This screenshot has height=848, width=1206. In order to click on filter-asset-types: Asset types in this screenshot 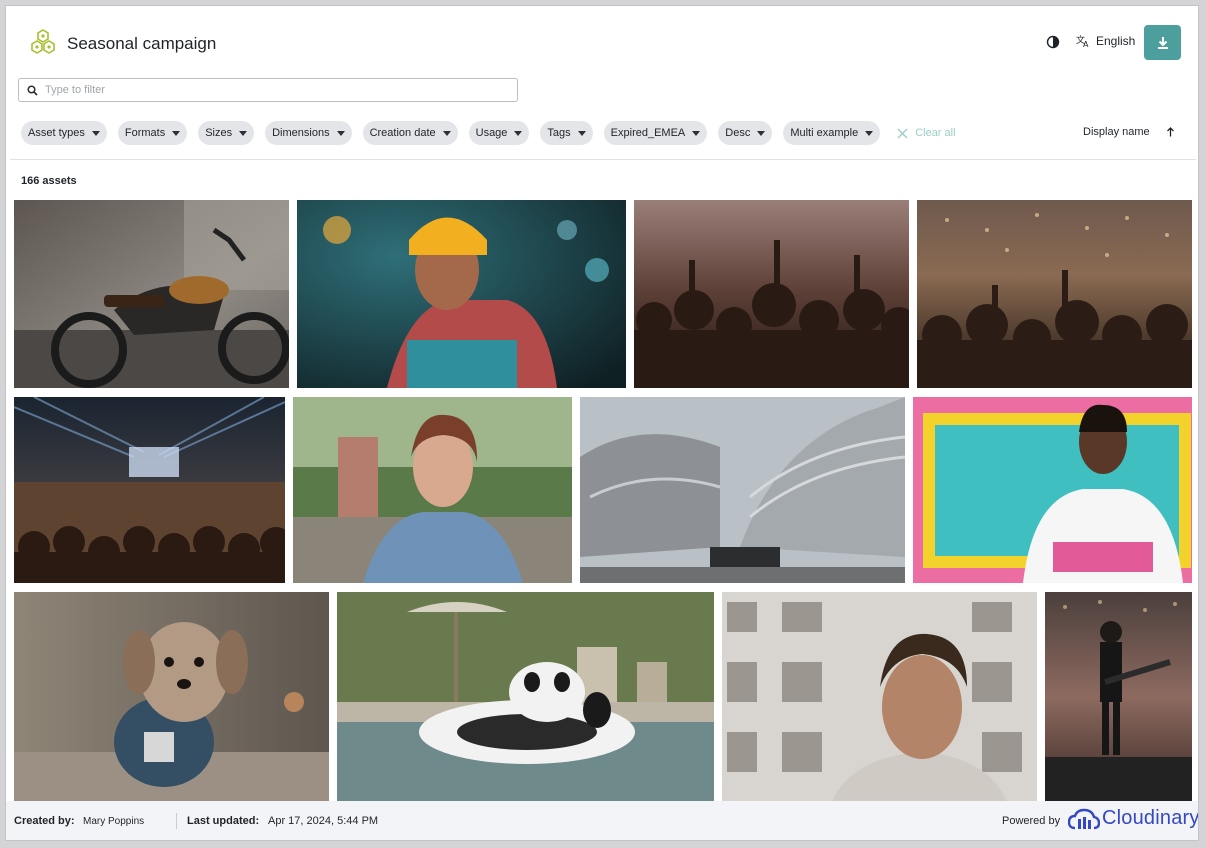, I will do `click(64, 133)`.